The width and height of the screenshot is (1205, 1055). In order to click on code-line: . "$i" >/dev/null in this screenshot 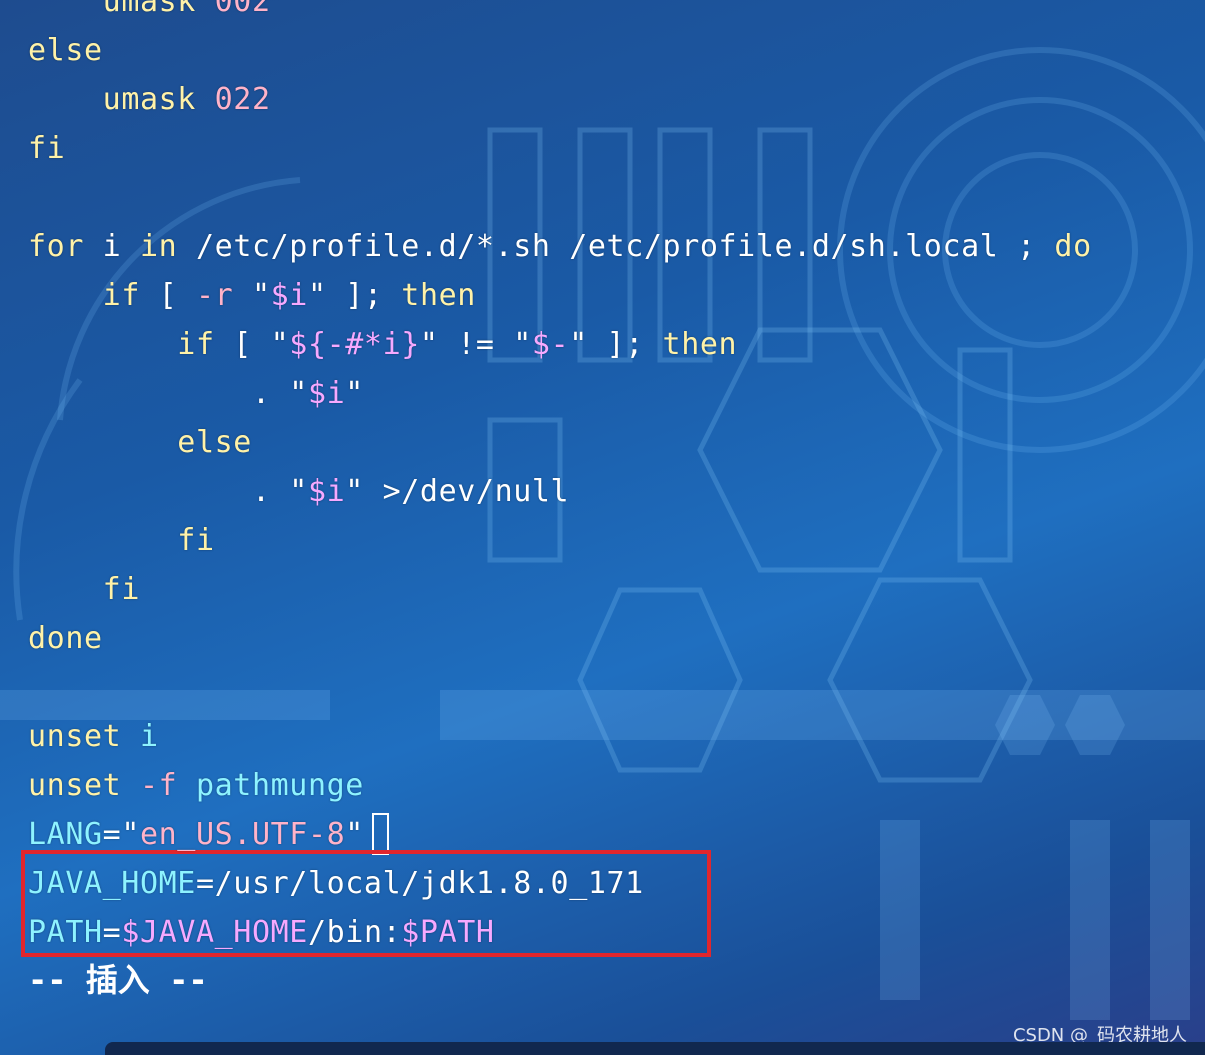, I will do `click(298, 492)`.